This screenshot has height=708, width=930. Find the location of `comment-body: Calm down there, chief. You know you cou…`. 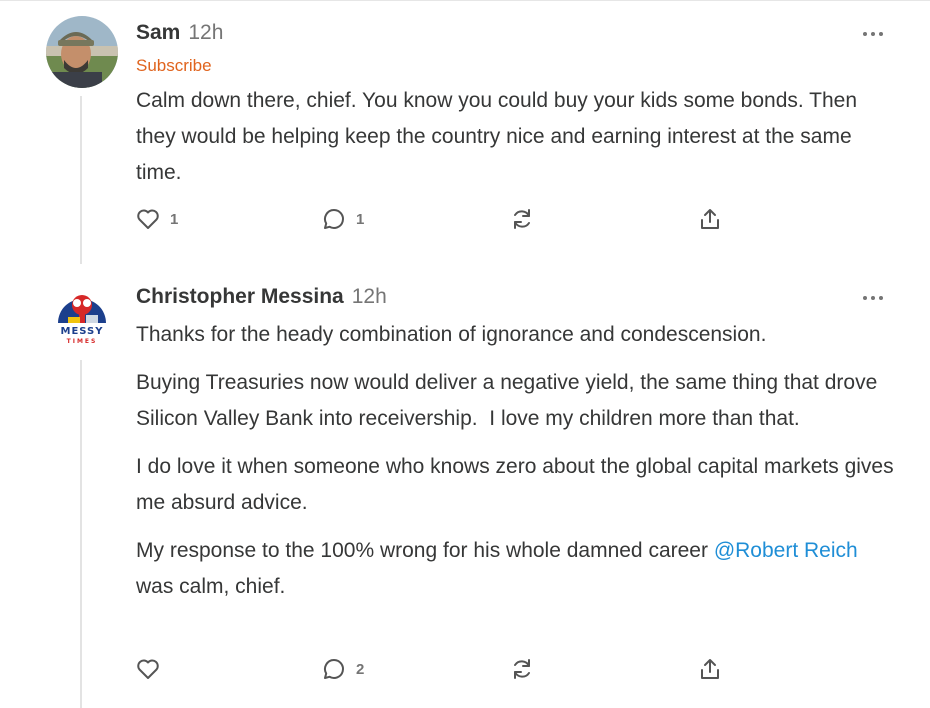

comment-body: Calm down there, chief. You know you cou… is located at coordinates (516, 143).